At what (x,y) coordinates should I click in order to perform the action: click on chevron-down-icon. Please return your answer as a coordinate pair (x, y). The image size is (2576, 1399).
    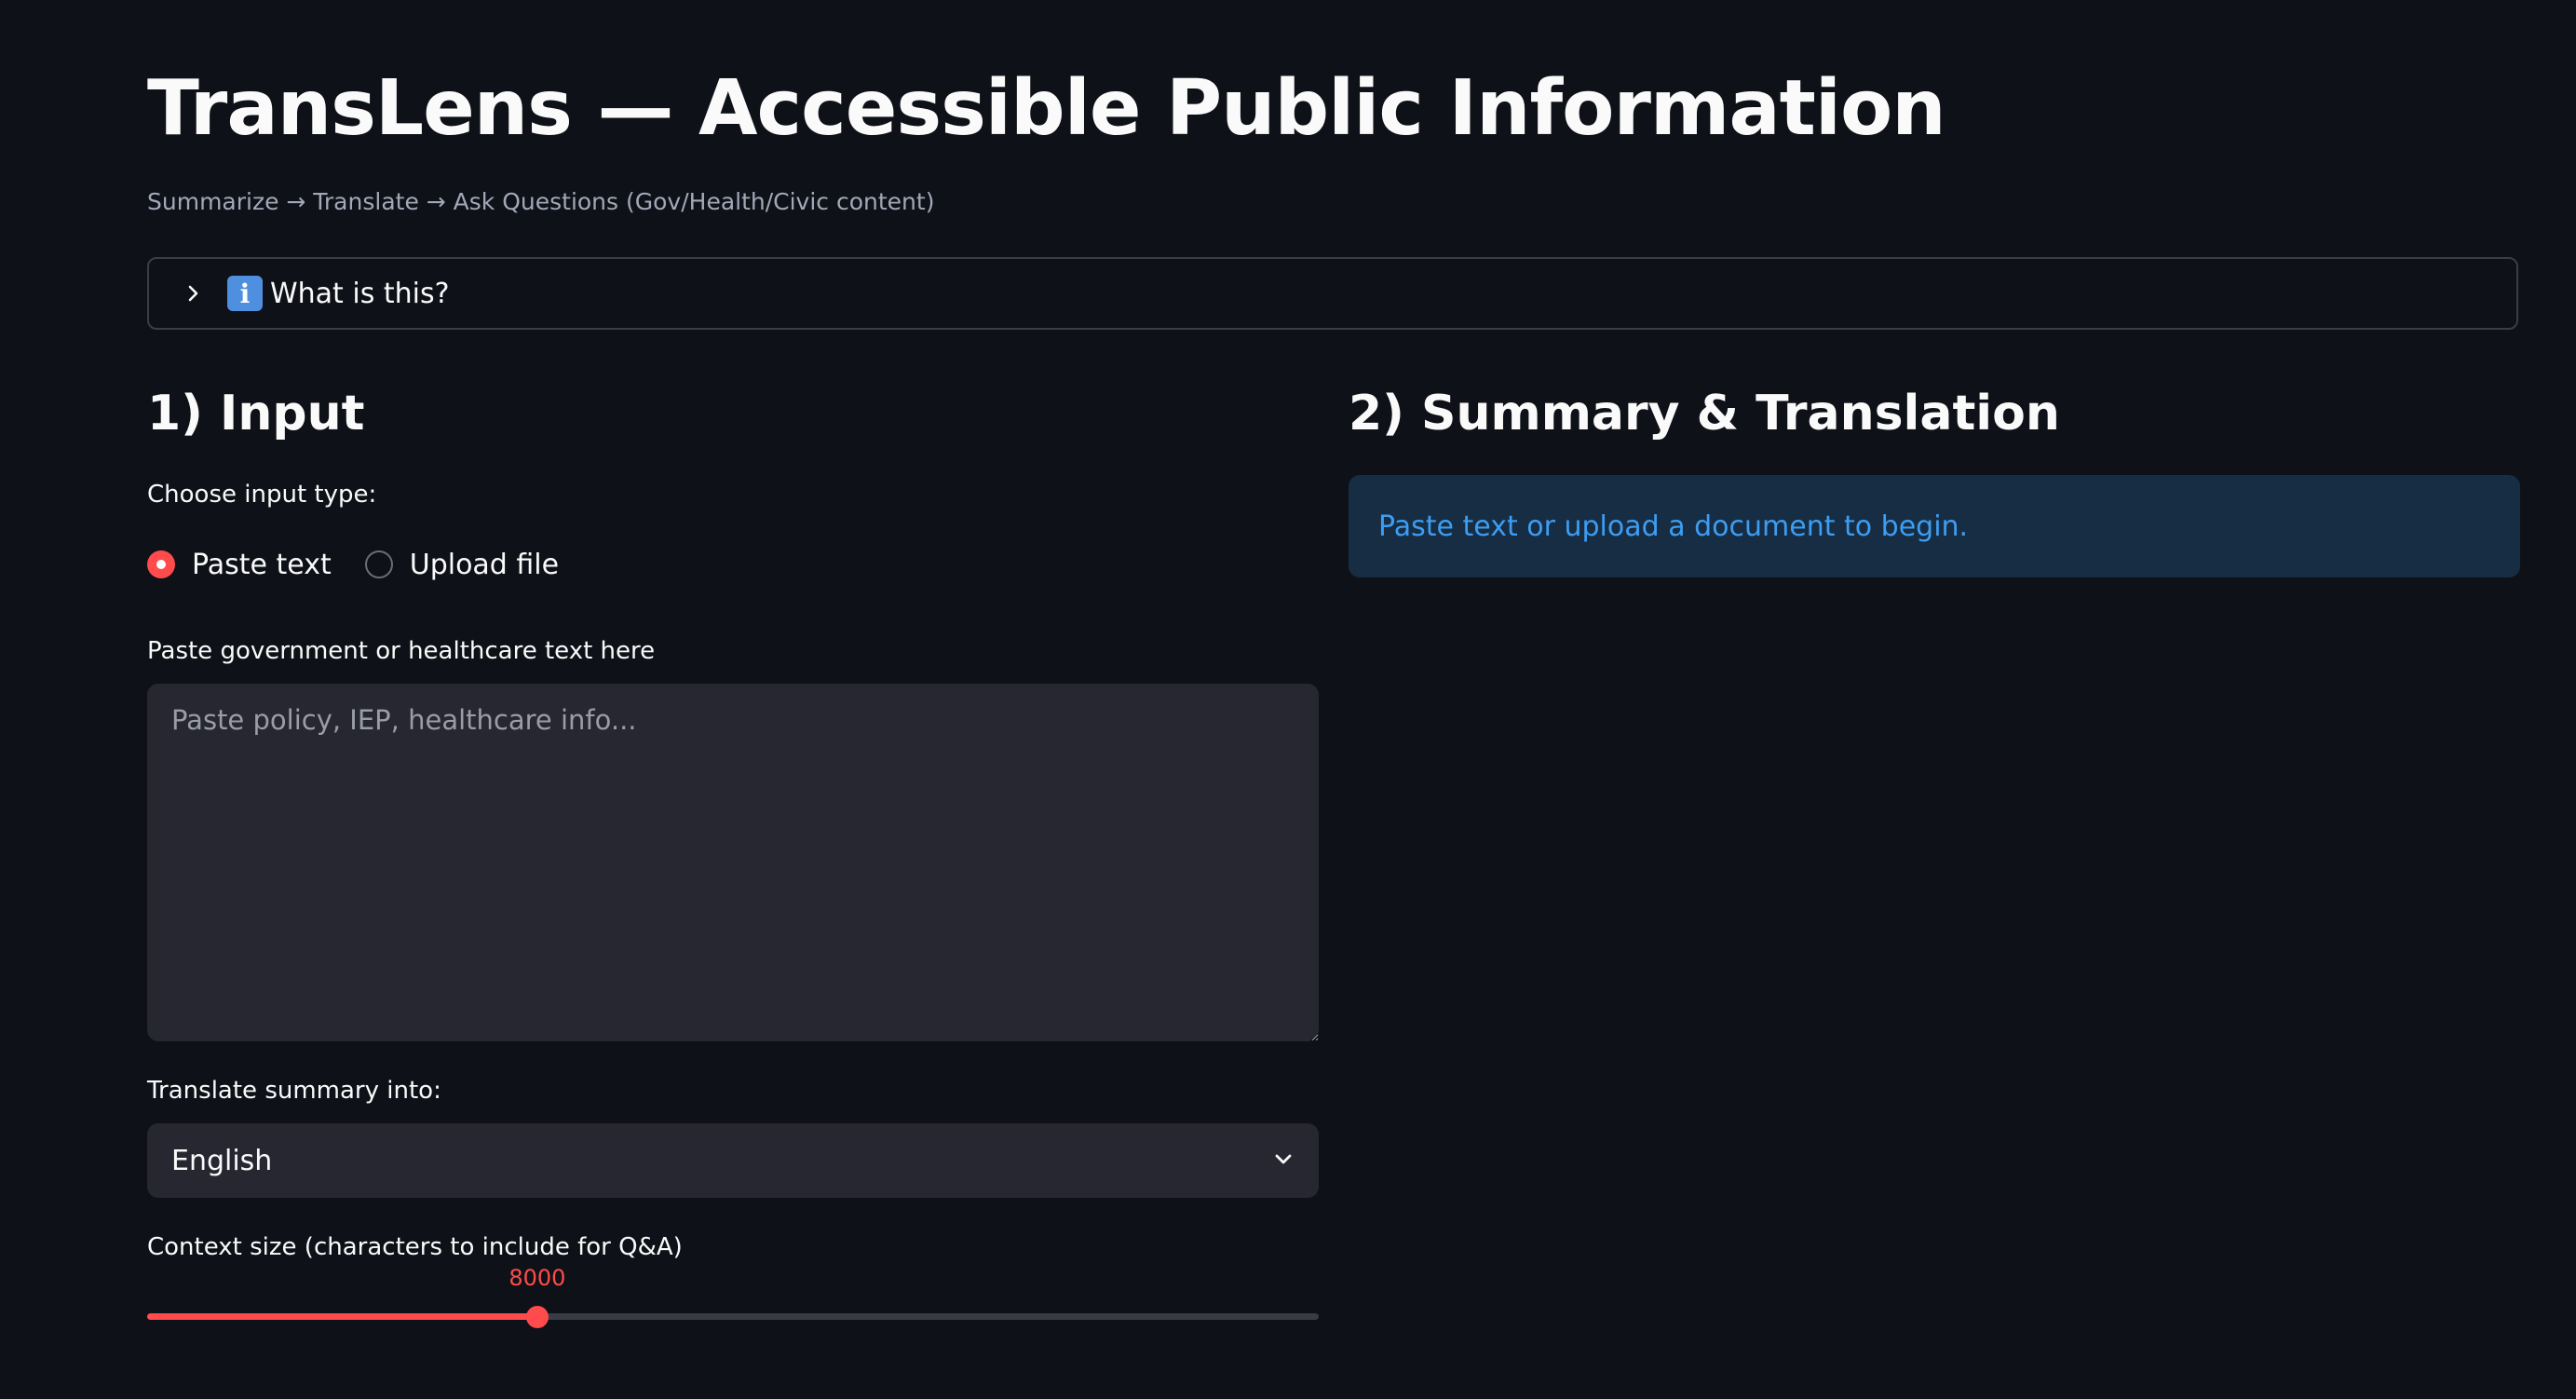
    Looking at the image, I should click on (1283, 1161).